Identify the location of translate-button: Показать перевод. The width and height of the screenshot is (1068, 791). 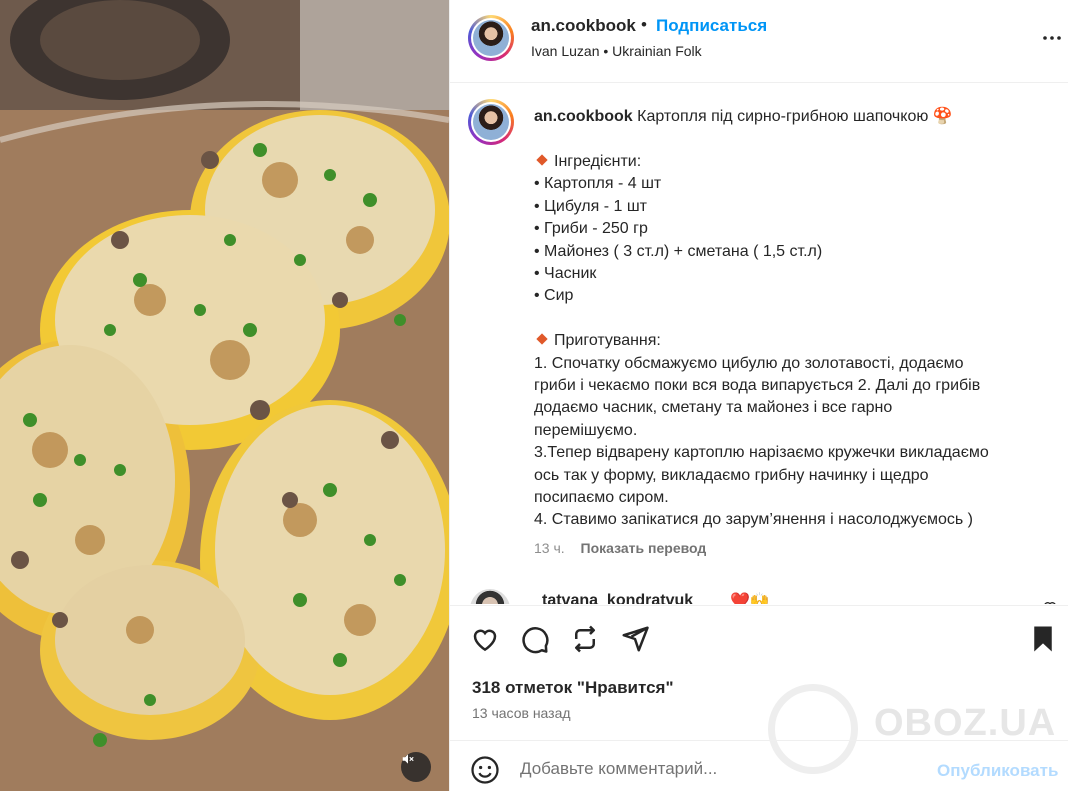
(644, 548).